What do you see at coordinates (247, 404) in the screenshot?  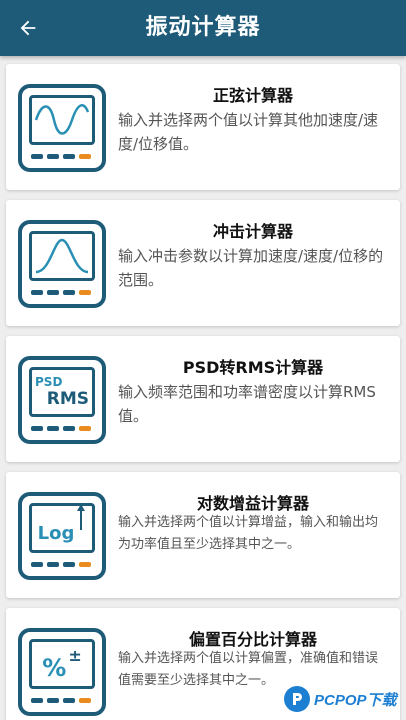 I see `card-description: 输入频率范围和功率谱密度以计算RMS值。` at bounding box center [247, 404].